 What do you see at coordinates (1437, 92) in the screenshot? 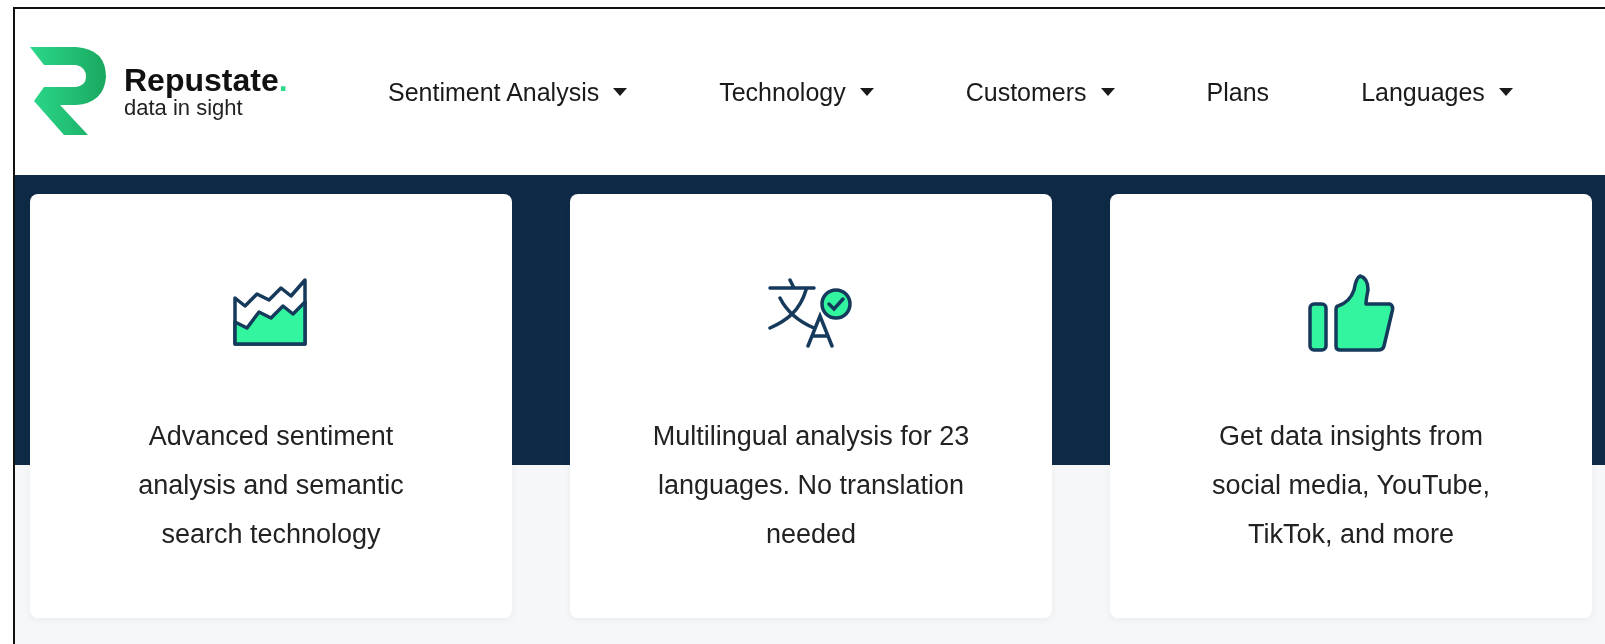
I see `nav-link: Languages` at bounding box center [1437, 92].